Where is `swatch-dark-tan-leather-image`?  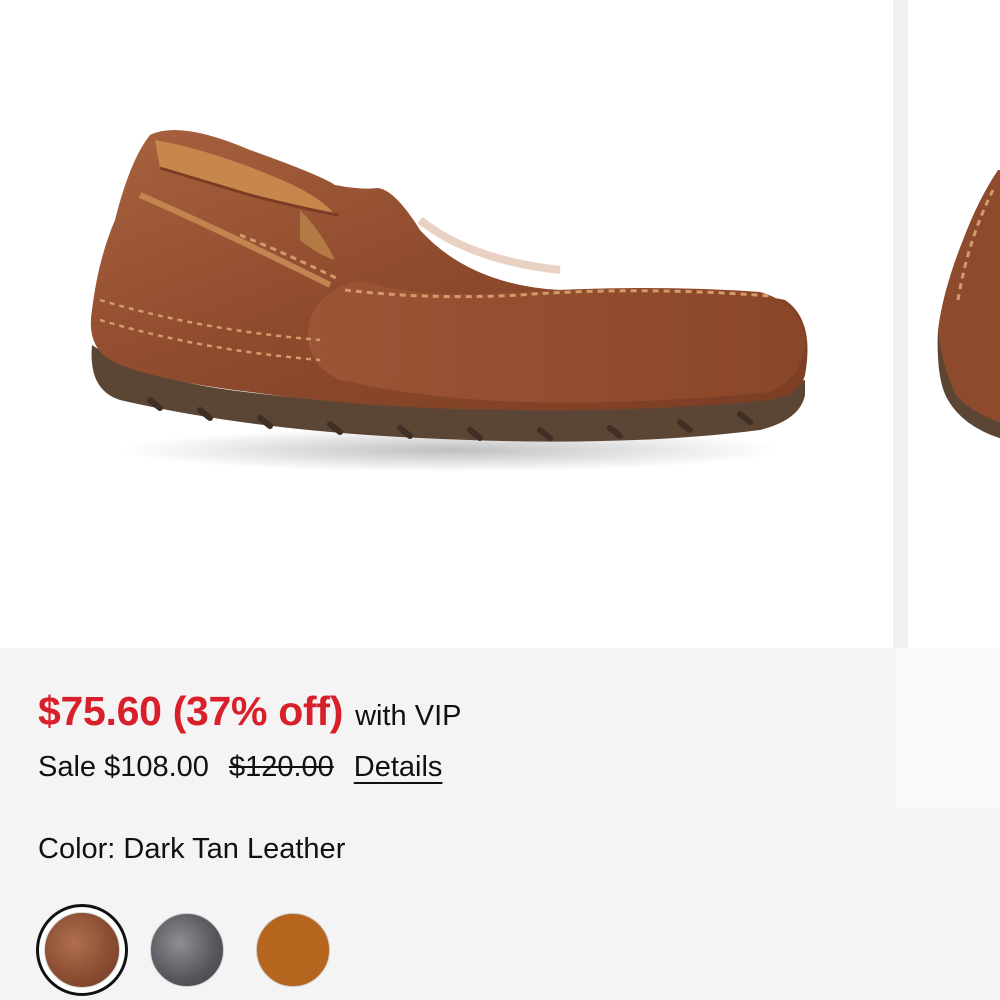 swatch-dark-tan-leather-image is located at coordinates (82, 950).